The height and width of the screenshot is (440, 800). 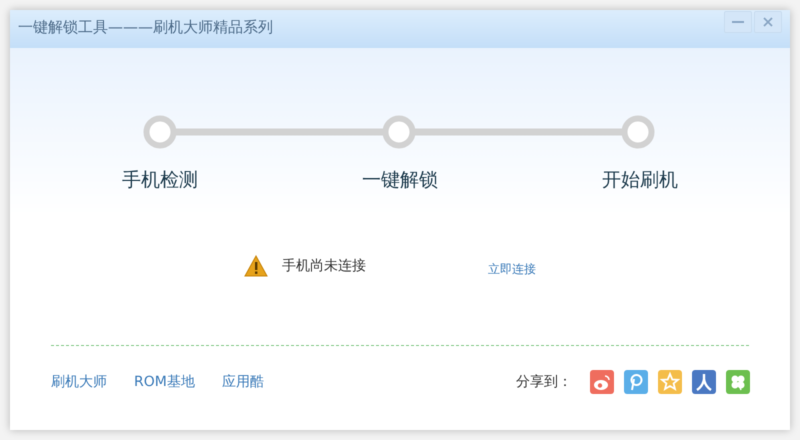 What do you see at coordinates (79, 382) in the screenshot?
I see `footer-link: 刷机大师` at bounding box center [79, 382].